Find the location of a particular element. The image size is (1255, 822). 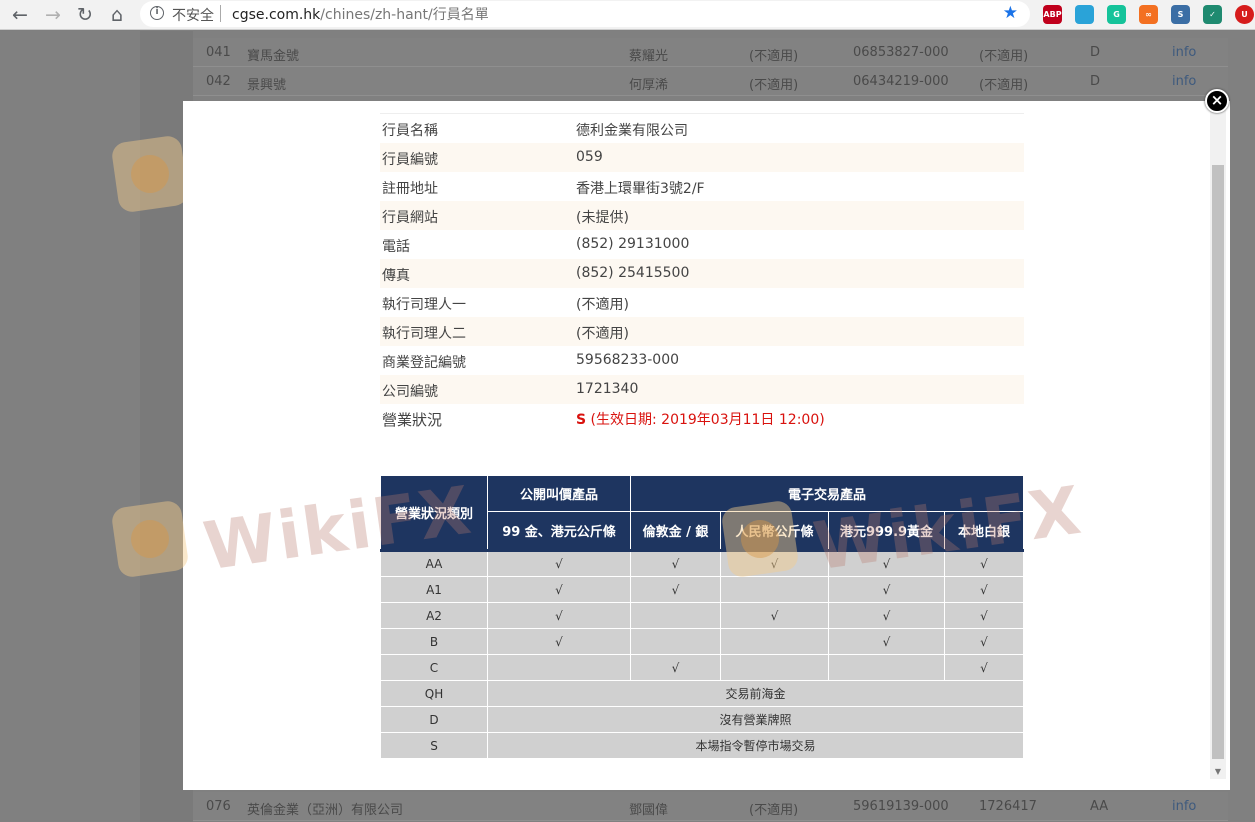

check-ext-extension-icon: ✓ is located at coordinates (1212, 14).